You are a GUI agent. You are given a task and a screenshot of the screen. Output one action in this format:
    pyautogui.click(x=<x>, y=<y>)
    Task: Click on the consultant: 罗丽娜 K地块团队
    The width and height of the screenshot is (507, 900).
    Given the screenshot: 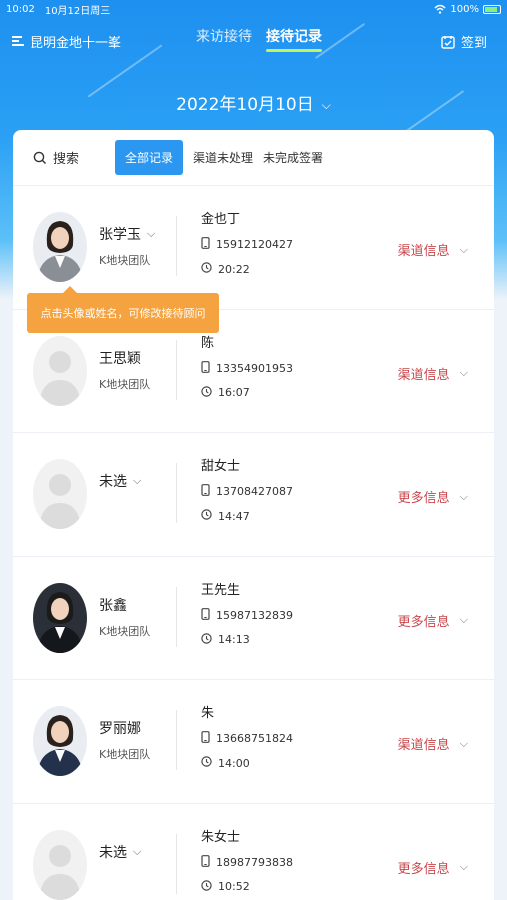 What is the action you would take?
    pyautogui.click(x=124, y=740)
    